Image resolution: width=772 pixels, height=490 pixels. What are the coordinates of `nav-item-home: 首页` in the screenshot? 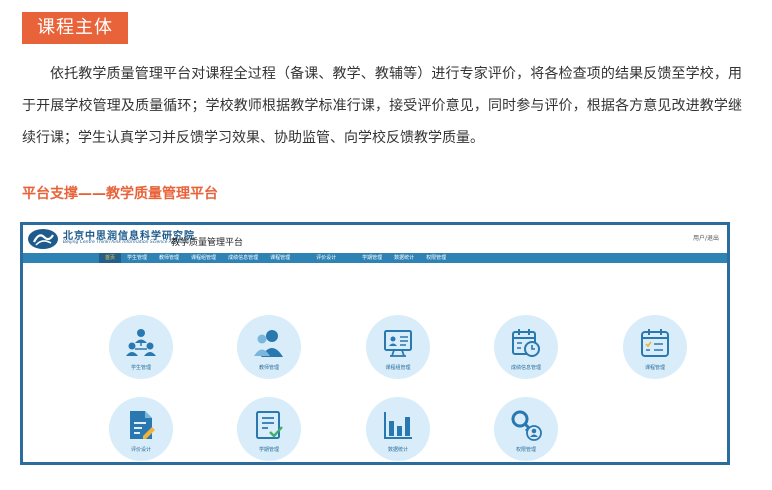 It's located at (110, 258).